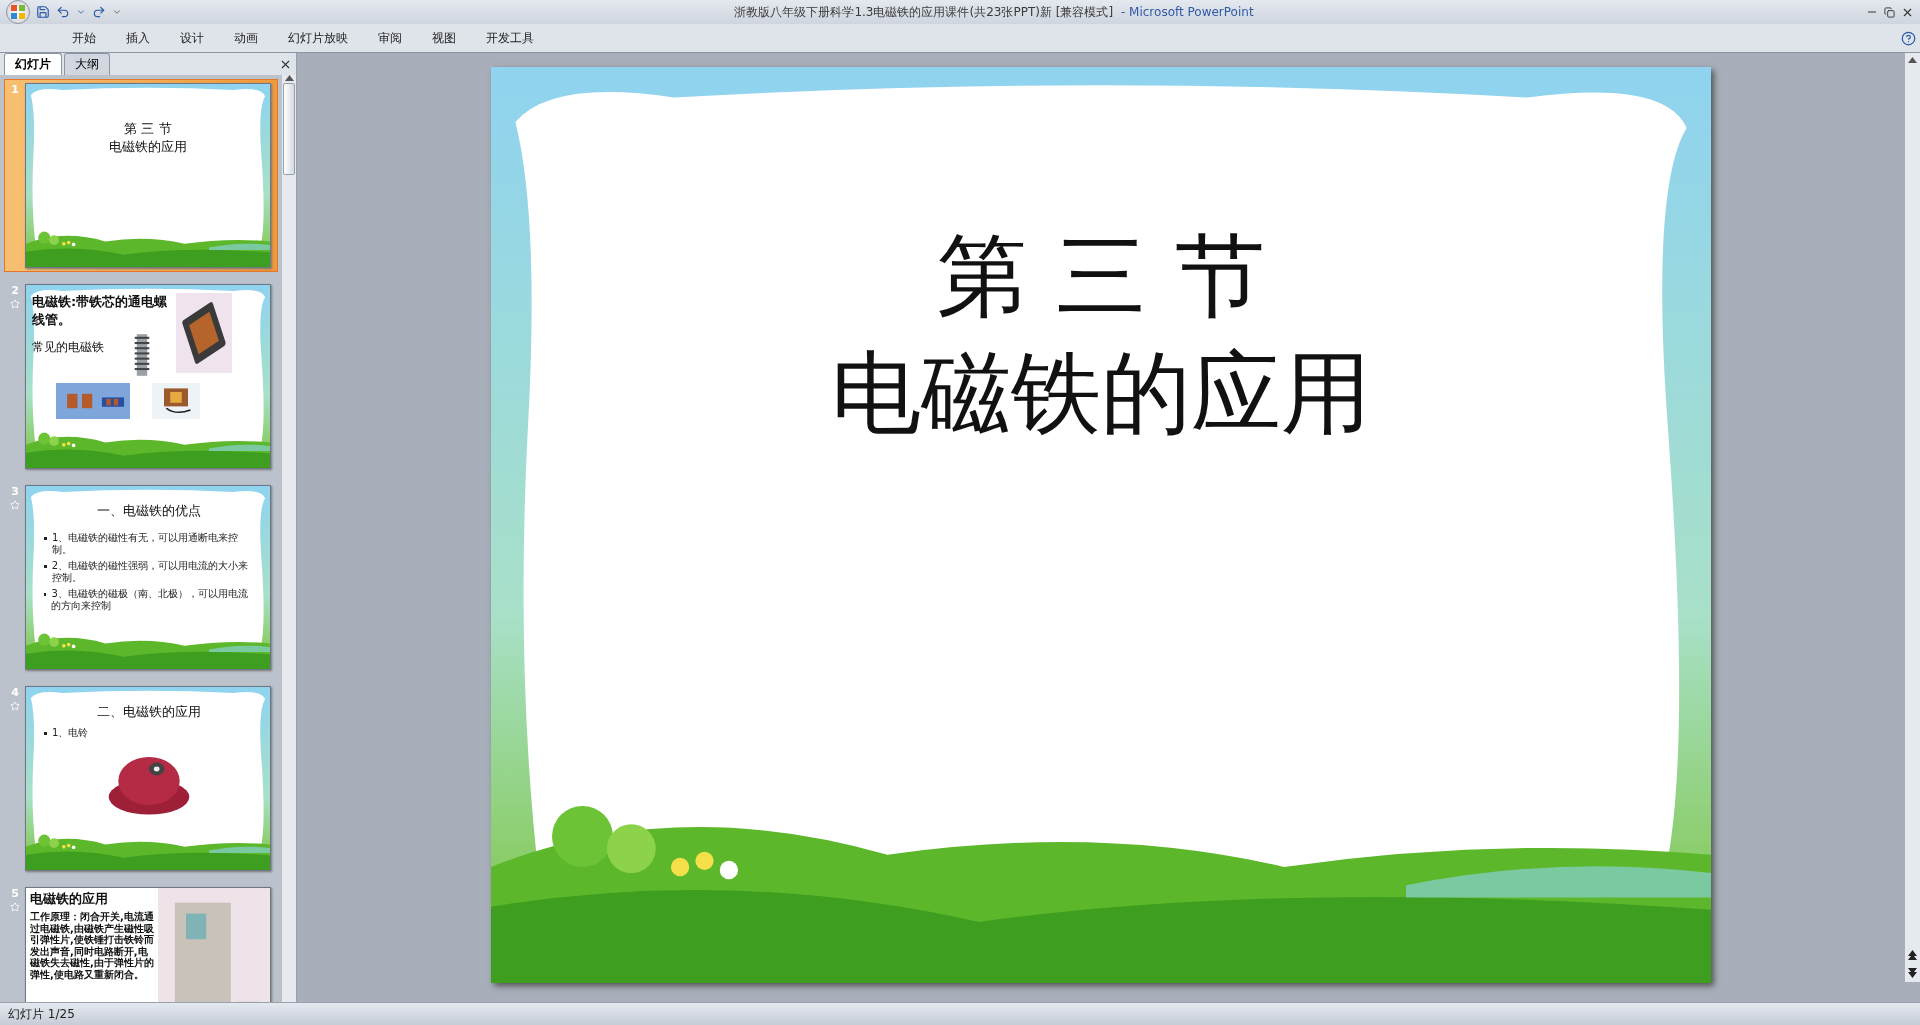 This screenshot has width=1920, height=1025. I want to click on ribbon-tab: 开始, so click(84, 38).